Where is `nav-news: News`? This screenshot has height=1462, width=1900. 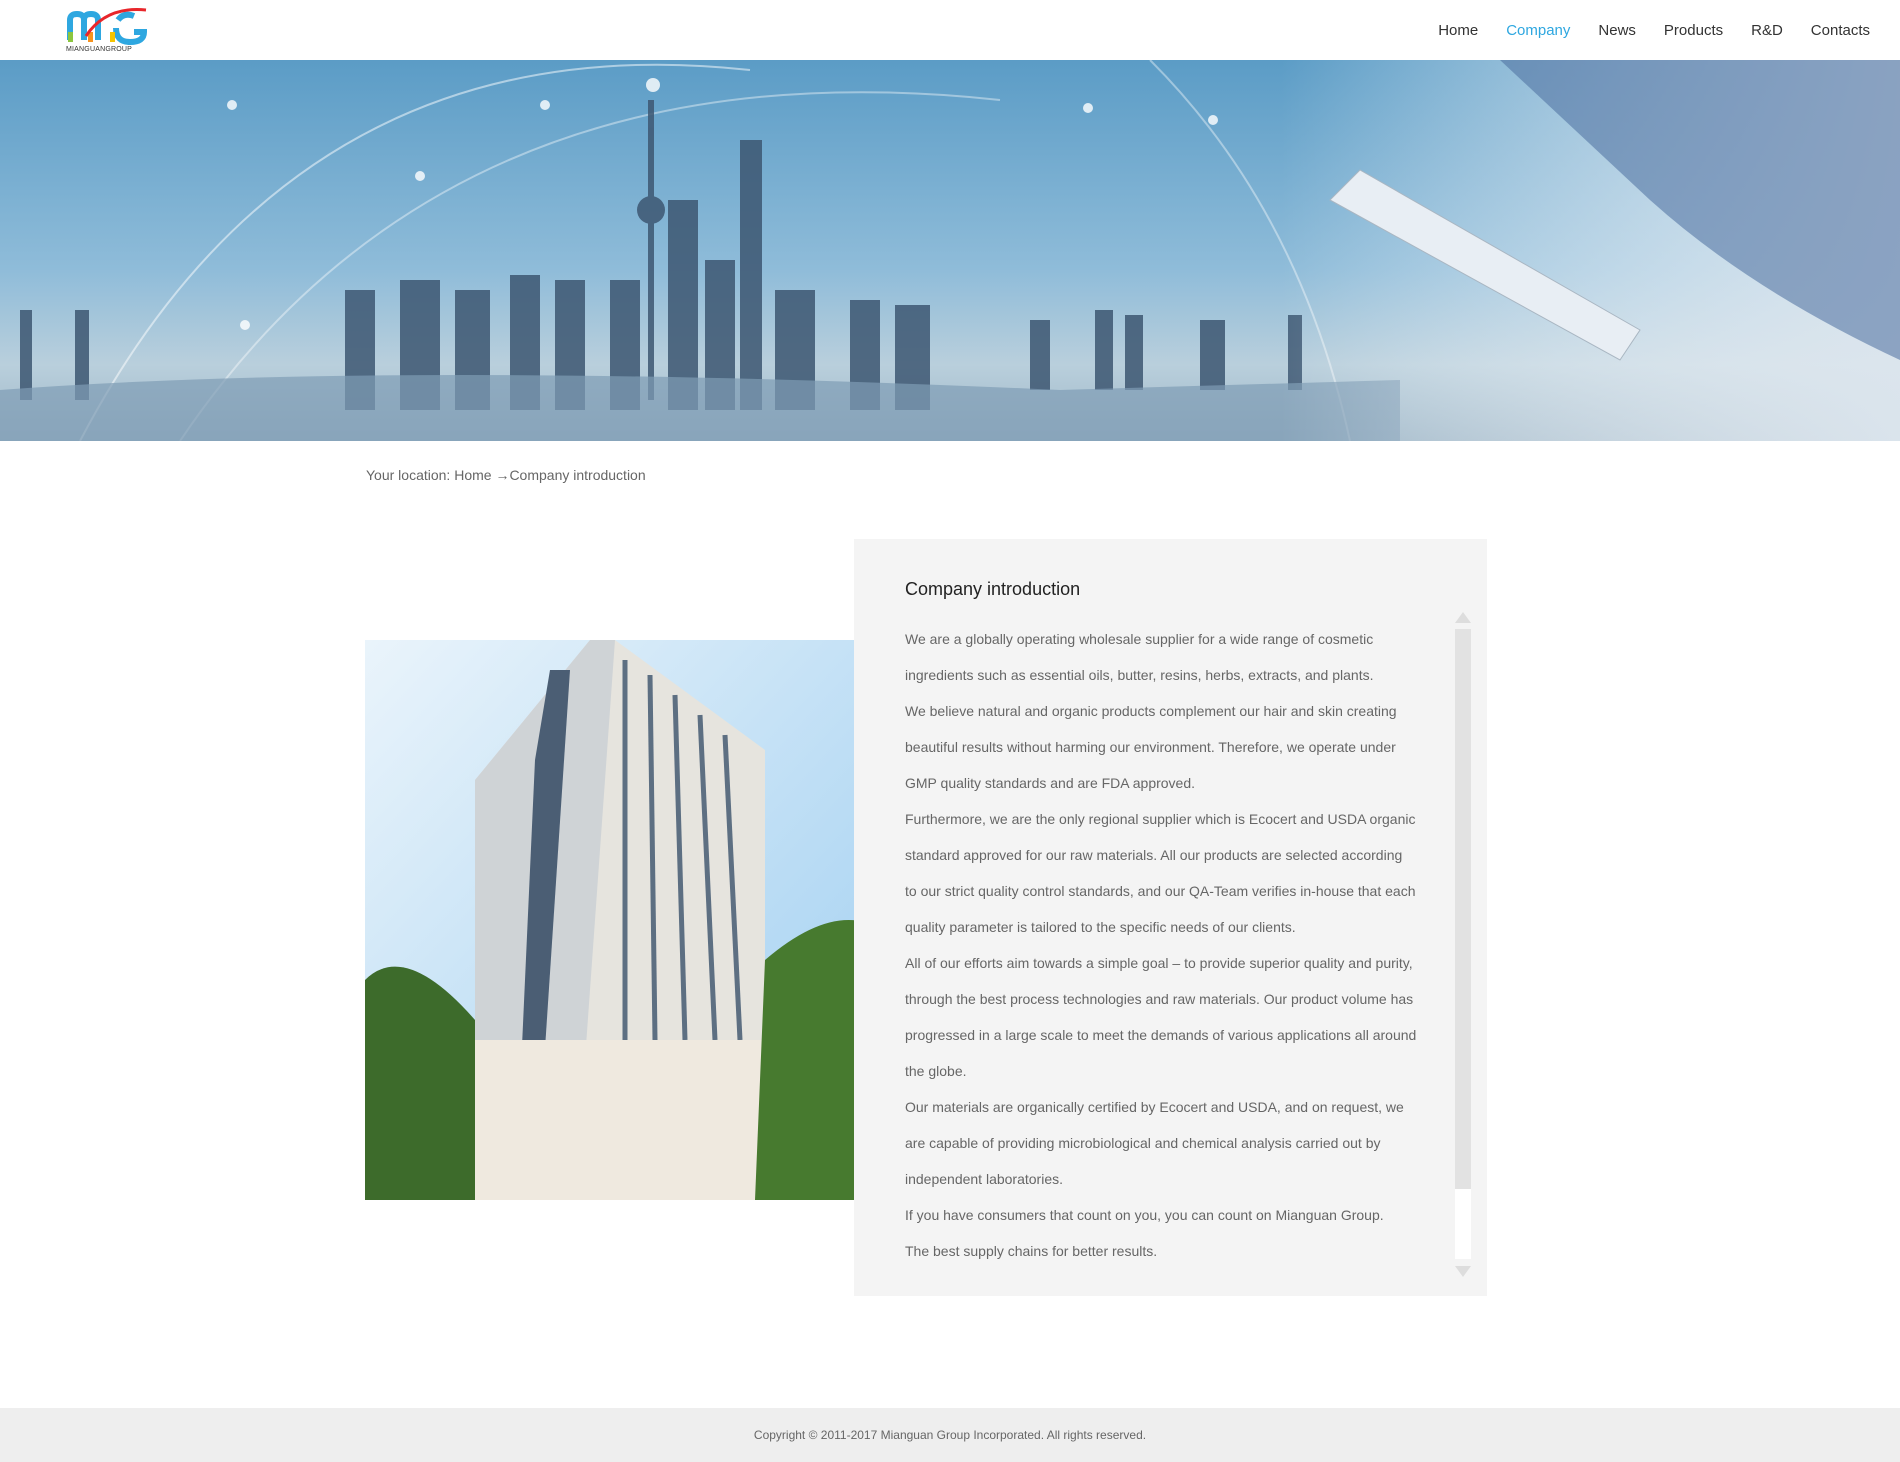 nav-news: News is located at coordinates (1617, 30).